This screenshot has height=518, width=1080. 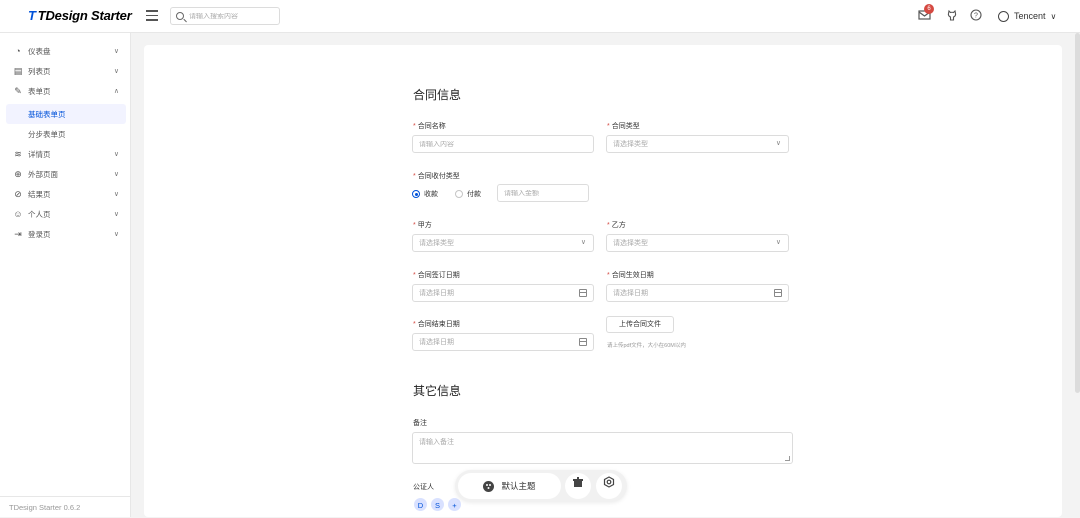 I want to click on sidebar-item-list: ▤ 列表页 ∨, so click(x=66, y=71).